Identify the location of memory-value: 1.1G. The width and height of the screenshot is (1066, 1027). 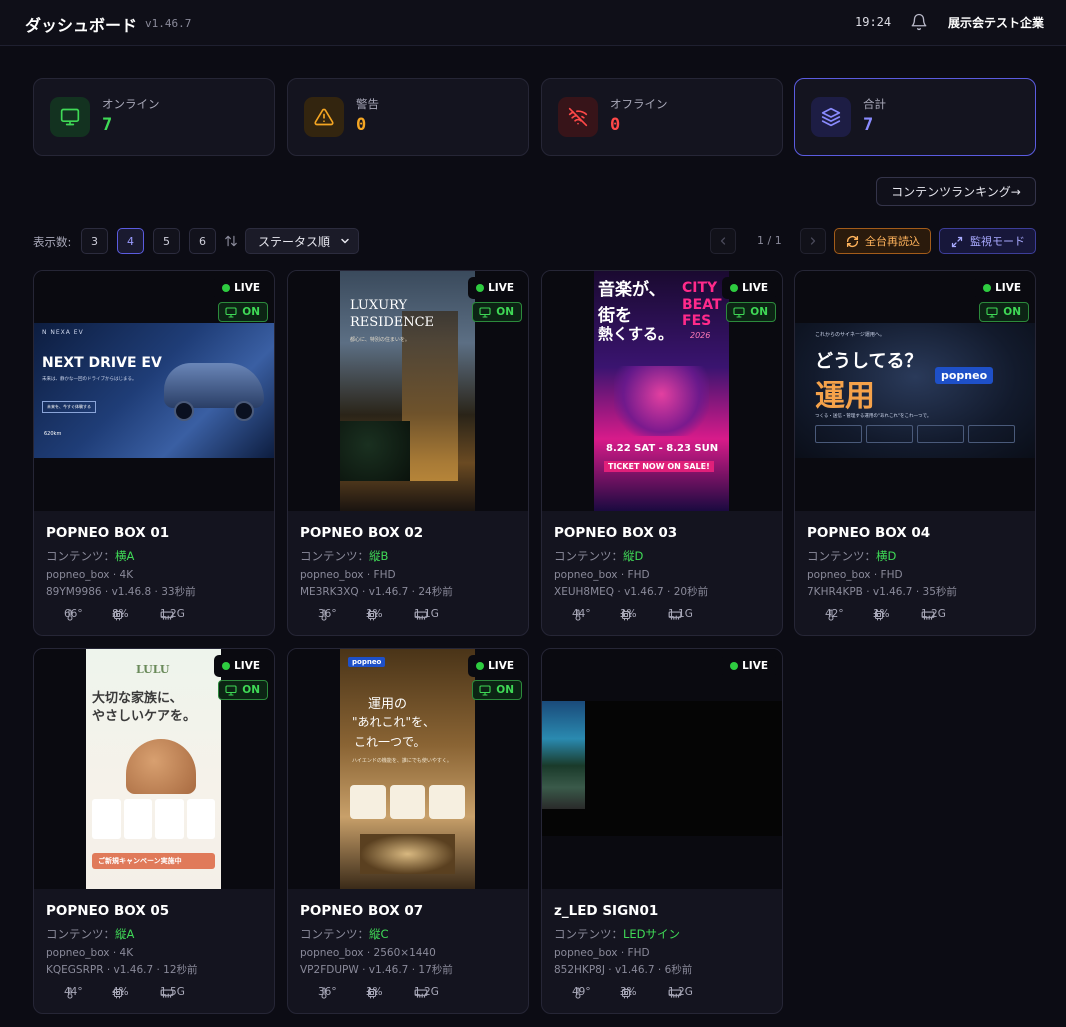
(680, 614).